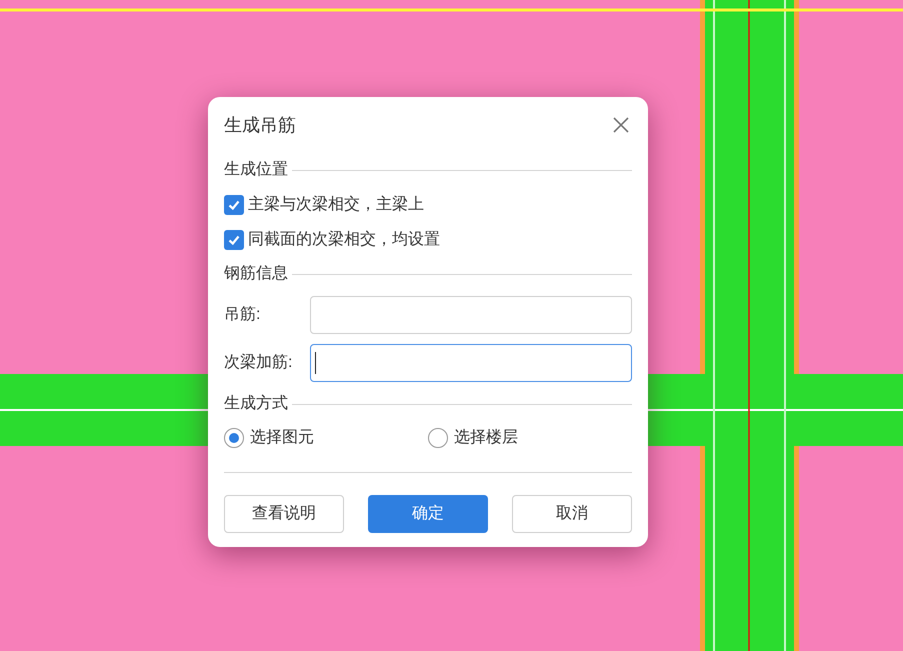 The height and width of the screenshot is (651, 903). I want to click on dialog-button: 取消, so click(572, 514).